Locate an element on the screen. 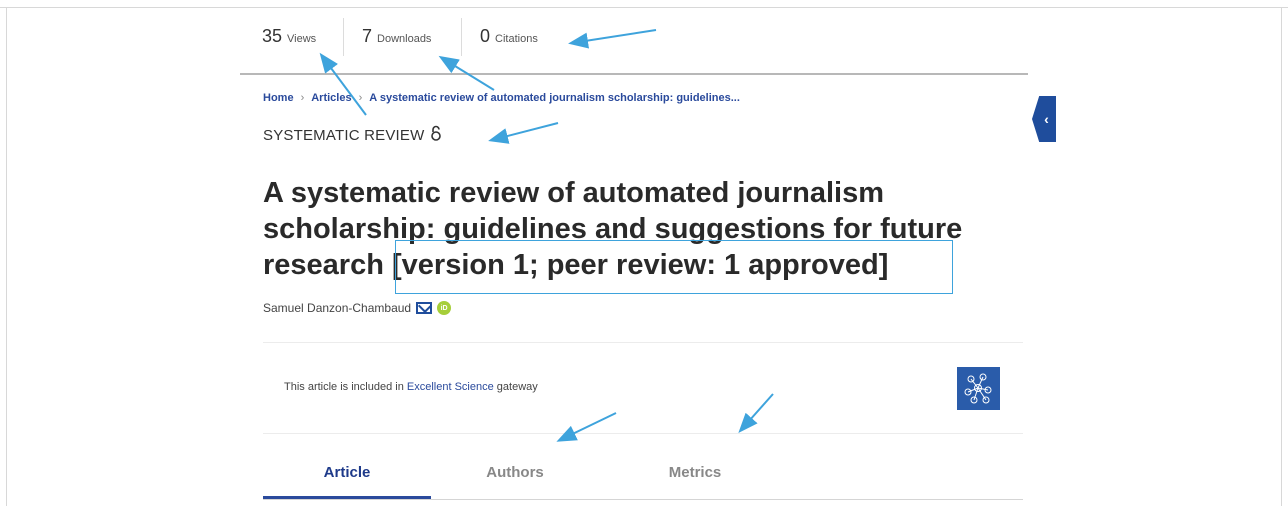 The image size is (1288, 506). chevron-left-icon: ‹ is located at coordinates (1046, 119).